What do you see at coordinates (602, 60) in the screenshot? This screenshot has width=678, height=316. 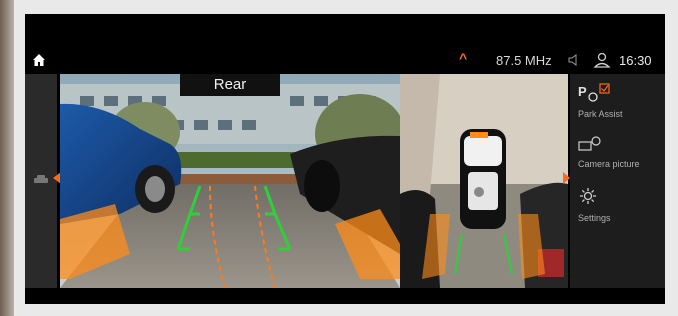 I see `profile-icon` at bounding box center [602, 60].